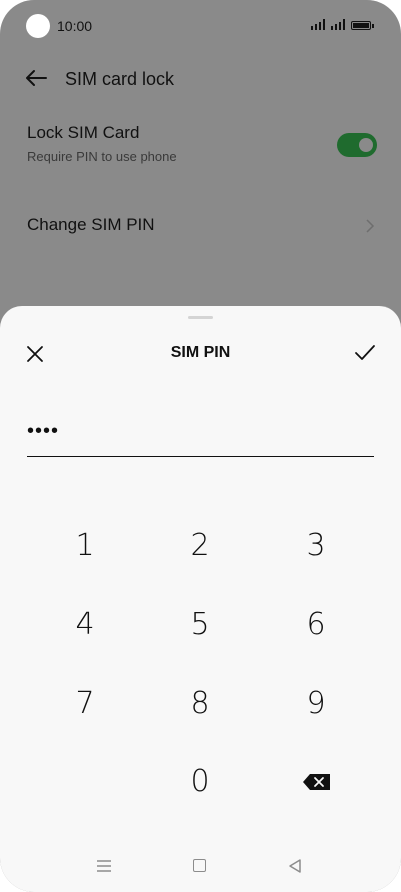 This screenshot has height=892, width=401. What do you see at coordinates (200, 317) in the screenshot?
I see `sheet-handle` at bounding box center [200, 317].